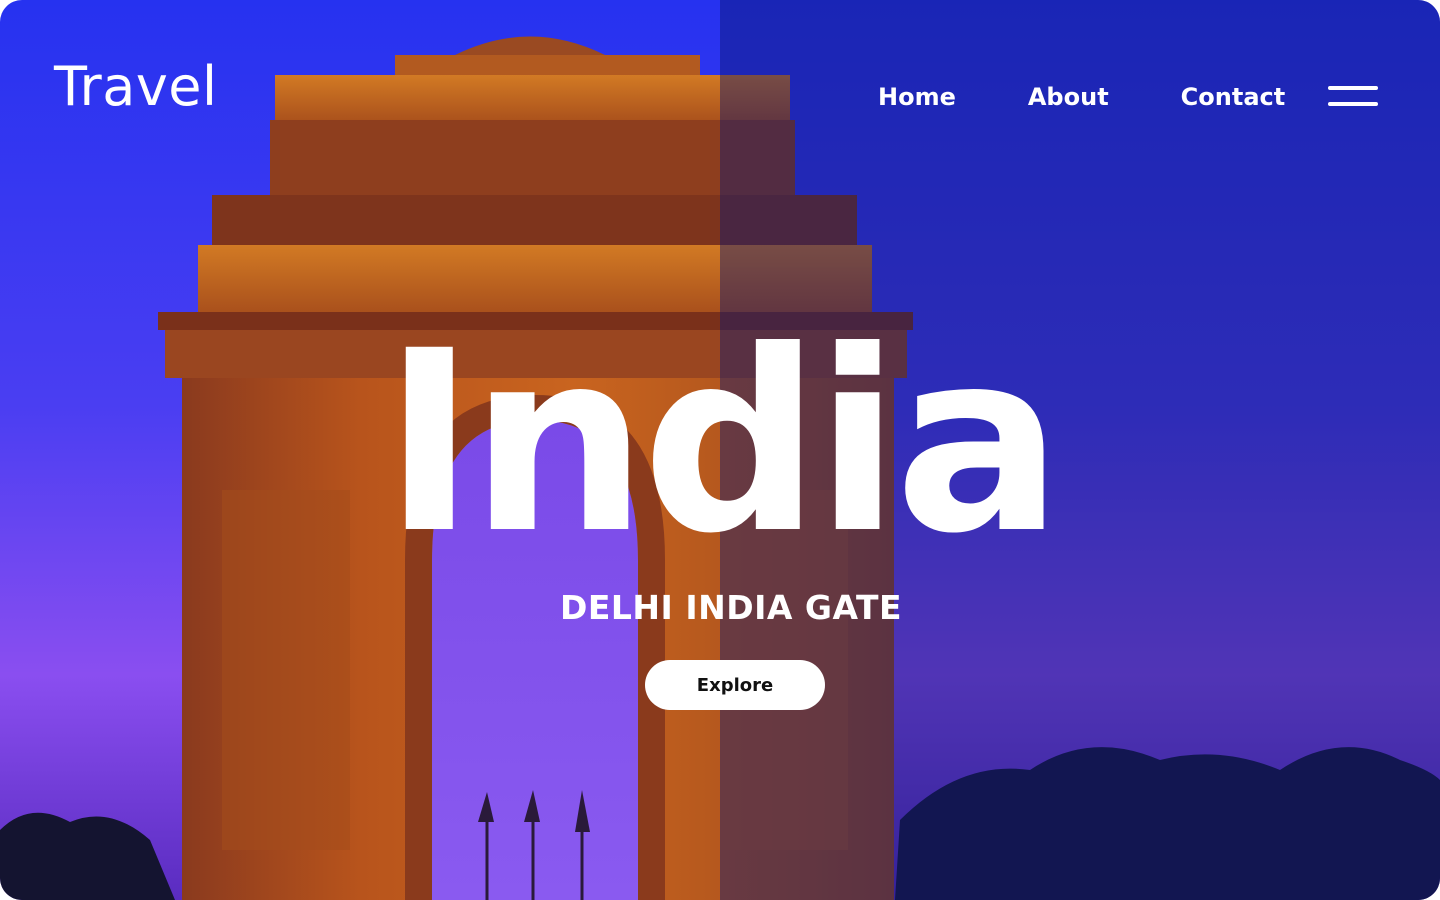 The image size is (1440, 900). Describe the element at coordinates (1353, 104) in the screenshot. I see `menu-bar-bottom` at that location.